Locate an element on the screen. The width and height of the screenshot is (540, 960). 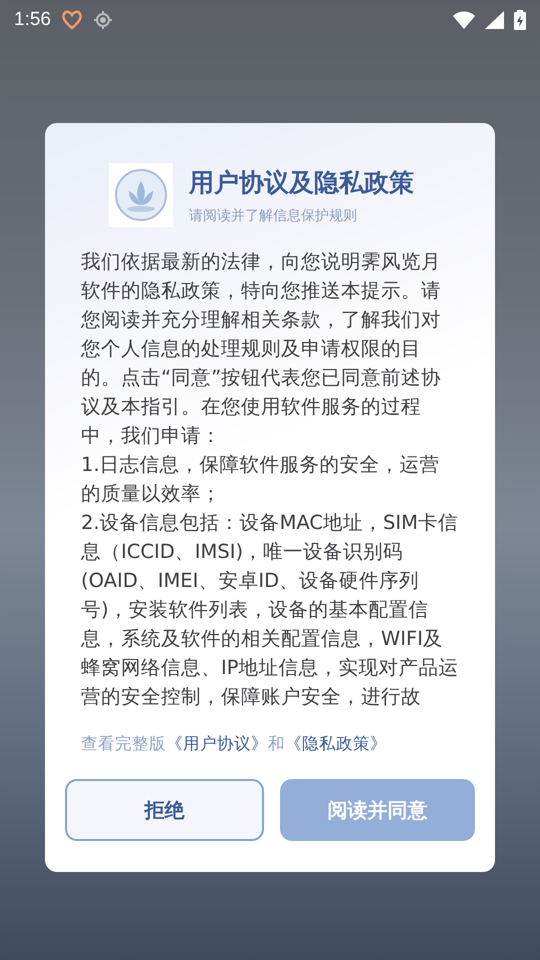
wifi-icon is located at coordinates (464, 20).